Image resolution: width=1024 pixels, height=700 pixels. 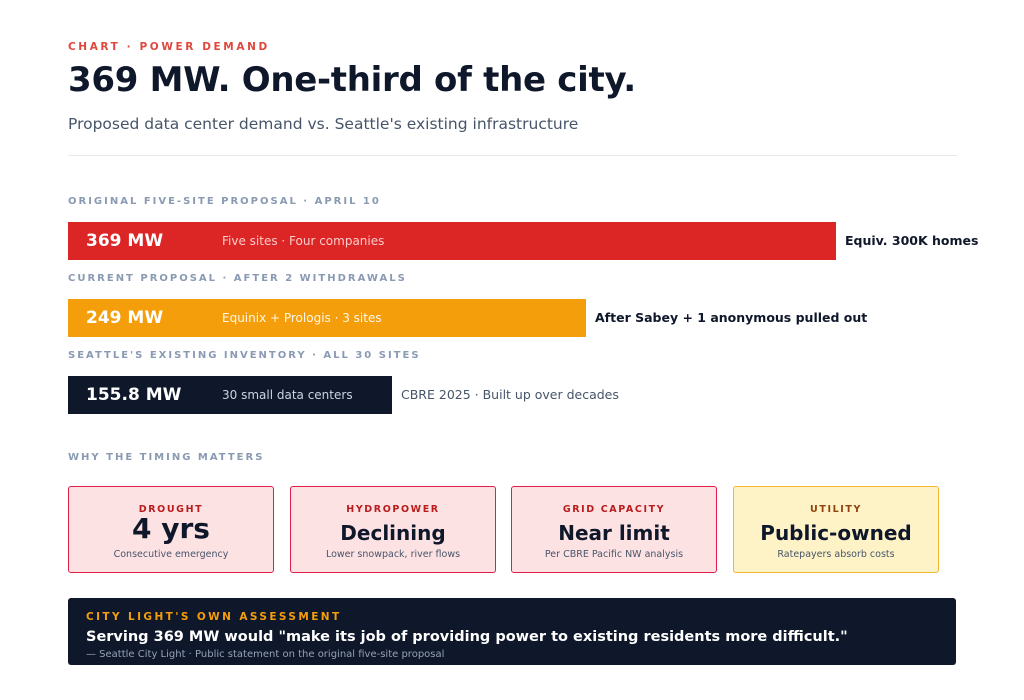 I want to click on bar-existing: 155.8 MW 30 small data centers, so click(x=230, y=395).